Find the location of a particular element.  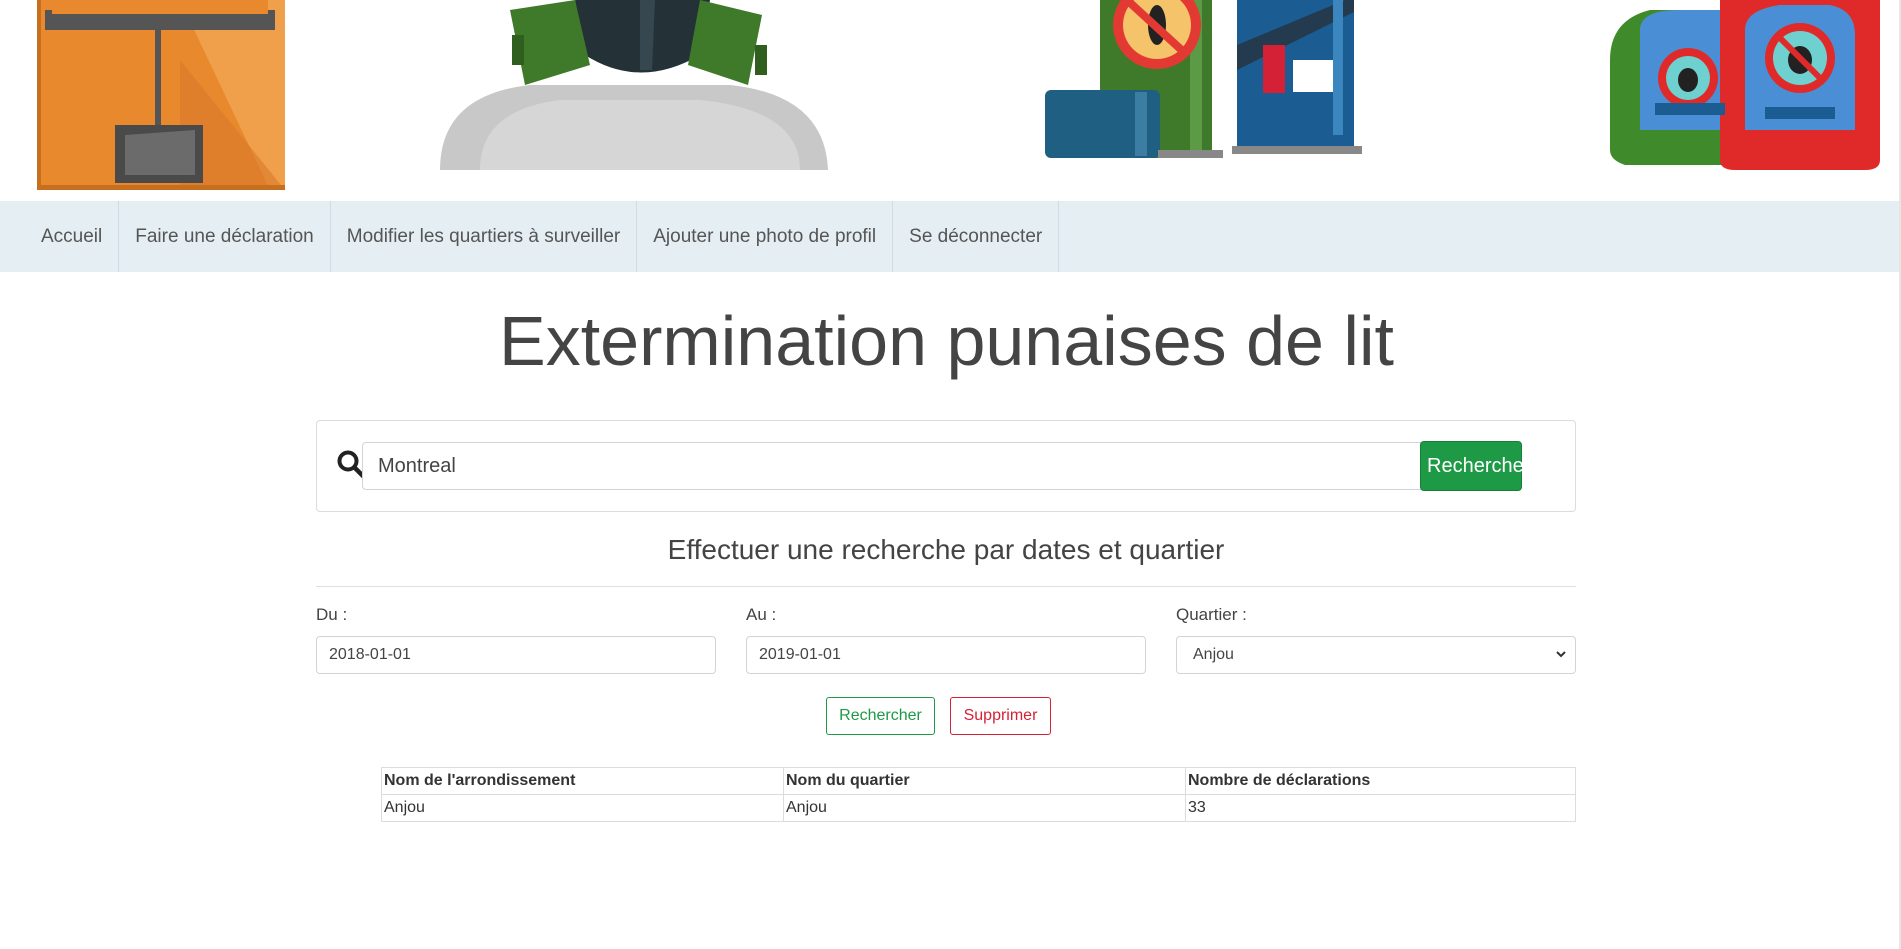

spray-bottles-illustration is located at coordinates (1745, 85).